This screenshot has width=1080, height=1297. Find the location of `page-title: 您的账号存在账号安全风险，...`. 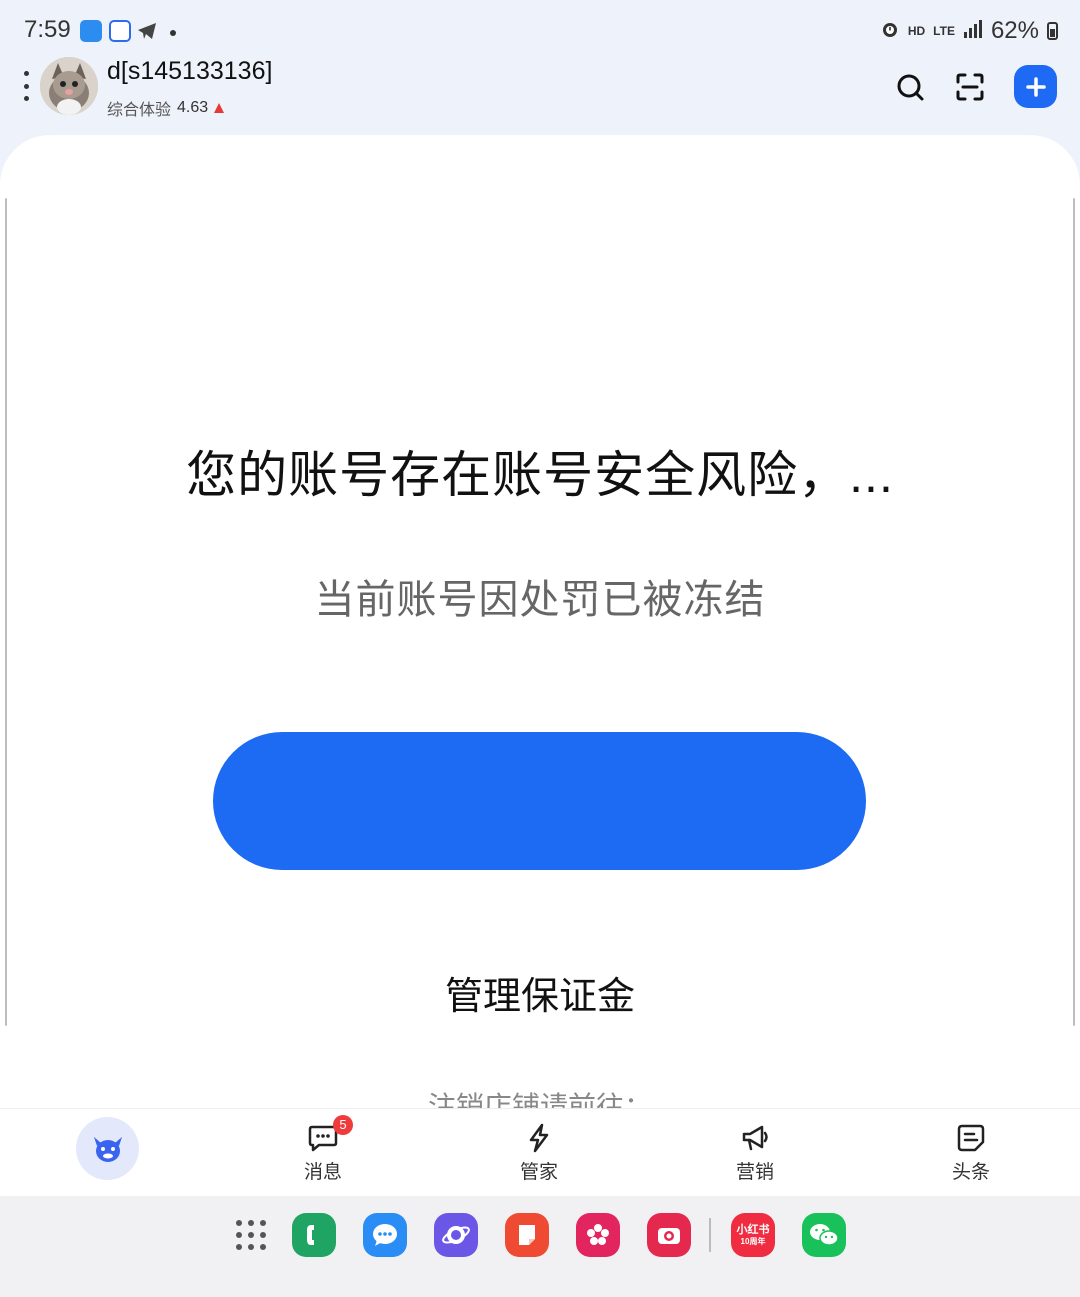

page-title: 您的账号存在账号安全风险，... is located at coordinates (540, 475).